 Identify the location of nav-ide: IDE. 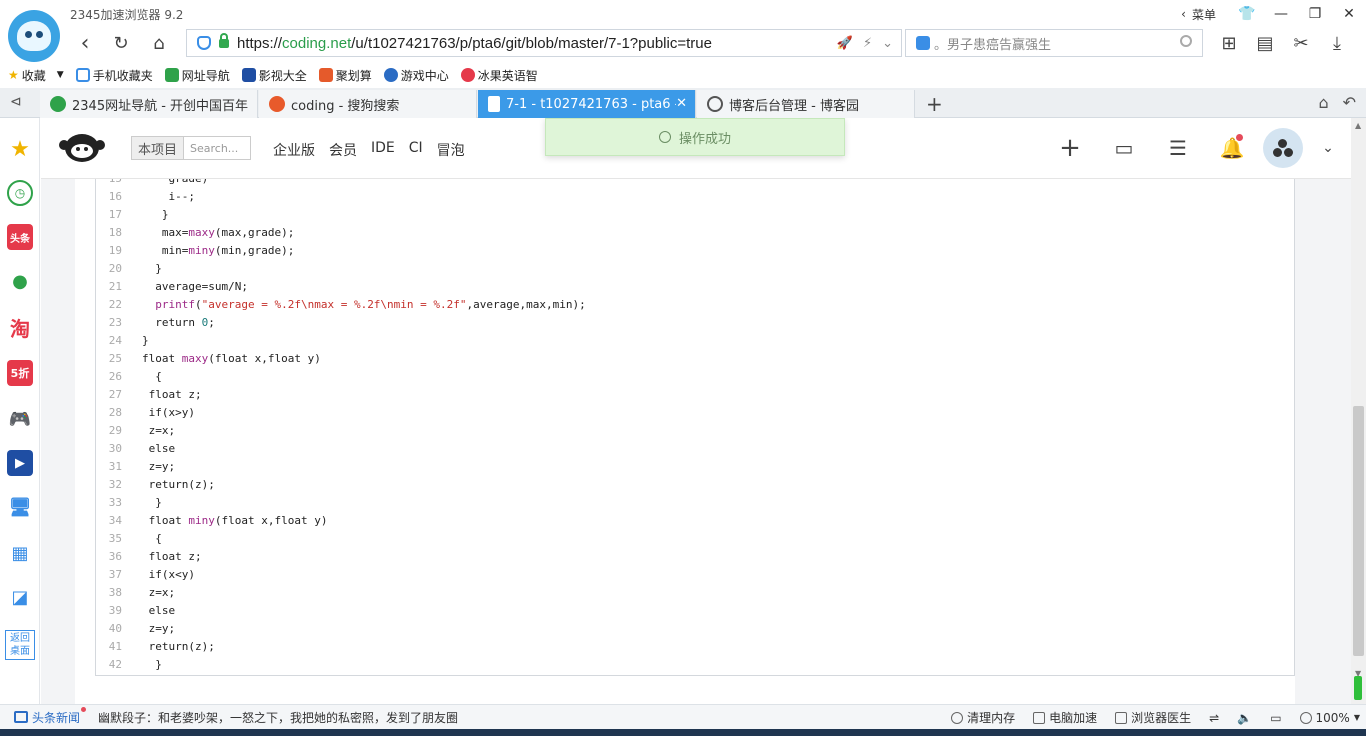
(383, 150).